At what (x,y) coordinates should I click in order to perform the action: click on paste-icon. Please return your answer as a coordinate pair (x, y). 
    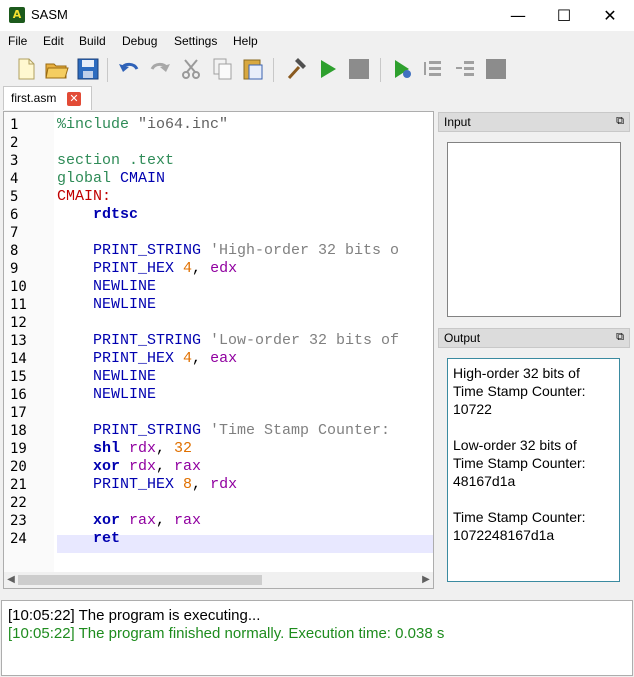
    Looking at the image, I should click on (253, 69).